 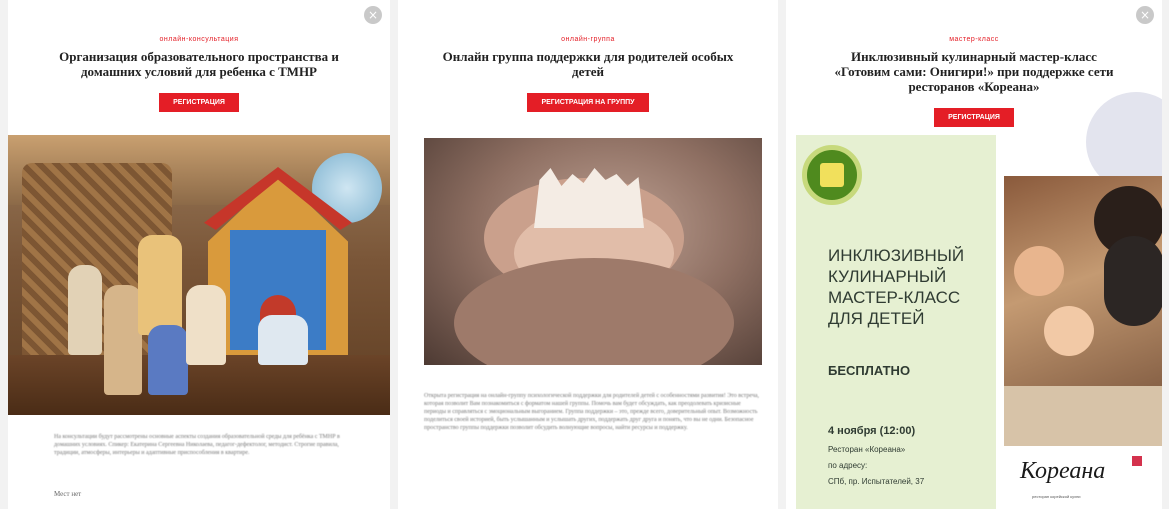 I want to click on register-group-button: РЕГИСТРАЦИЯ НА ГРУППУ, so click(x=588, y=102).